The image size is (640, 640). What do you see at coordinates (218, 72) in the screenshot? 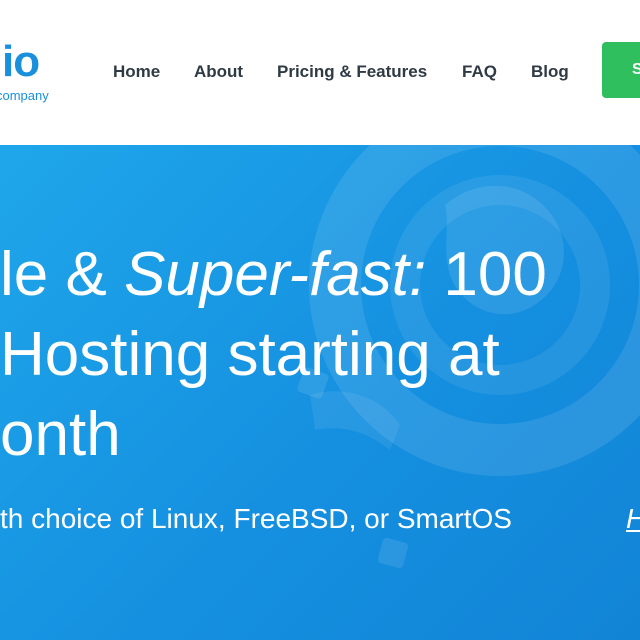
I see `nav-about: About` at bounding box center [218, 72].